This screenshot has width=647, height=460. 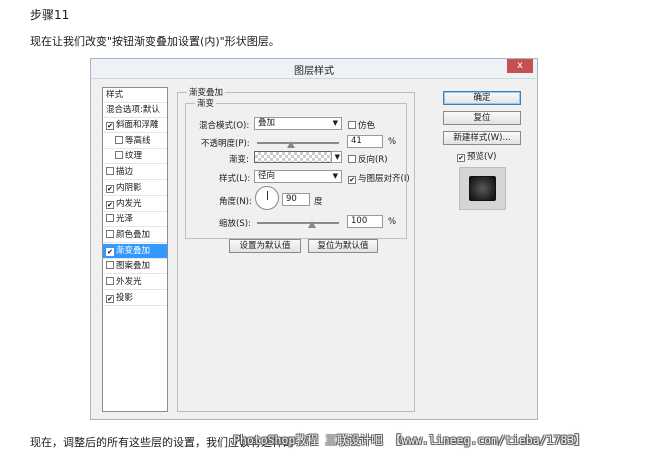 I want to click on style-value: 径向, so click(x=267, y=176).